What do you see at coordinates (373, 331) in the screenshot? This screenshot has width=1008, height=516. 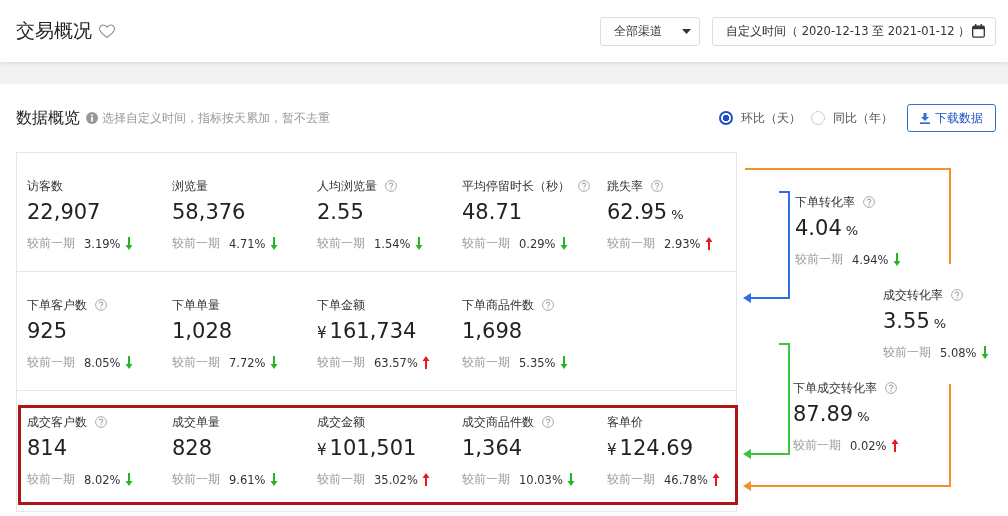 I see `metric-value: 161,734` at bounding box center [373, 331].